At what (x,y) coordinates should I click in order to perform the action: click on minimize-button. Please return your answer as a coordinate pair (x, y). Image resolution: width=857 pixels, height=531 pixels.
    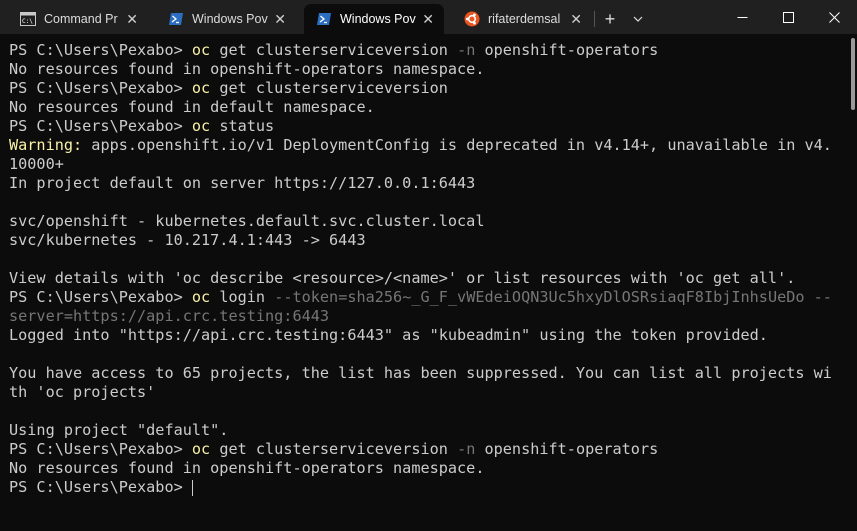
    Looking at the image, I should click on (742, 17).